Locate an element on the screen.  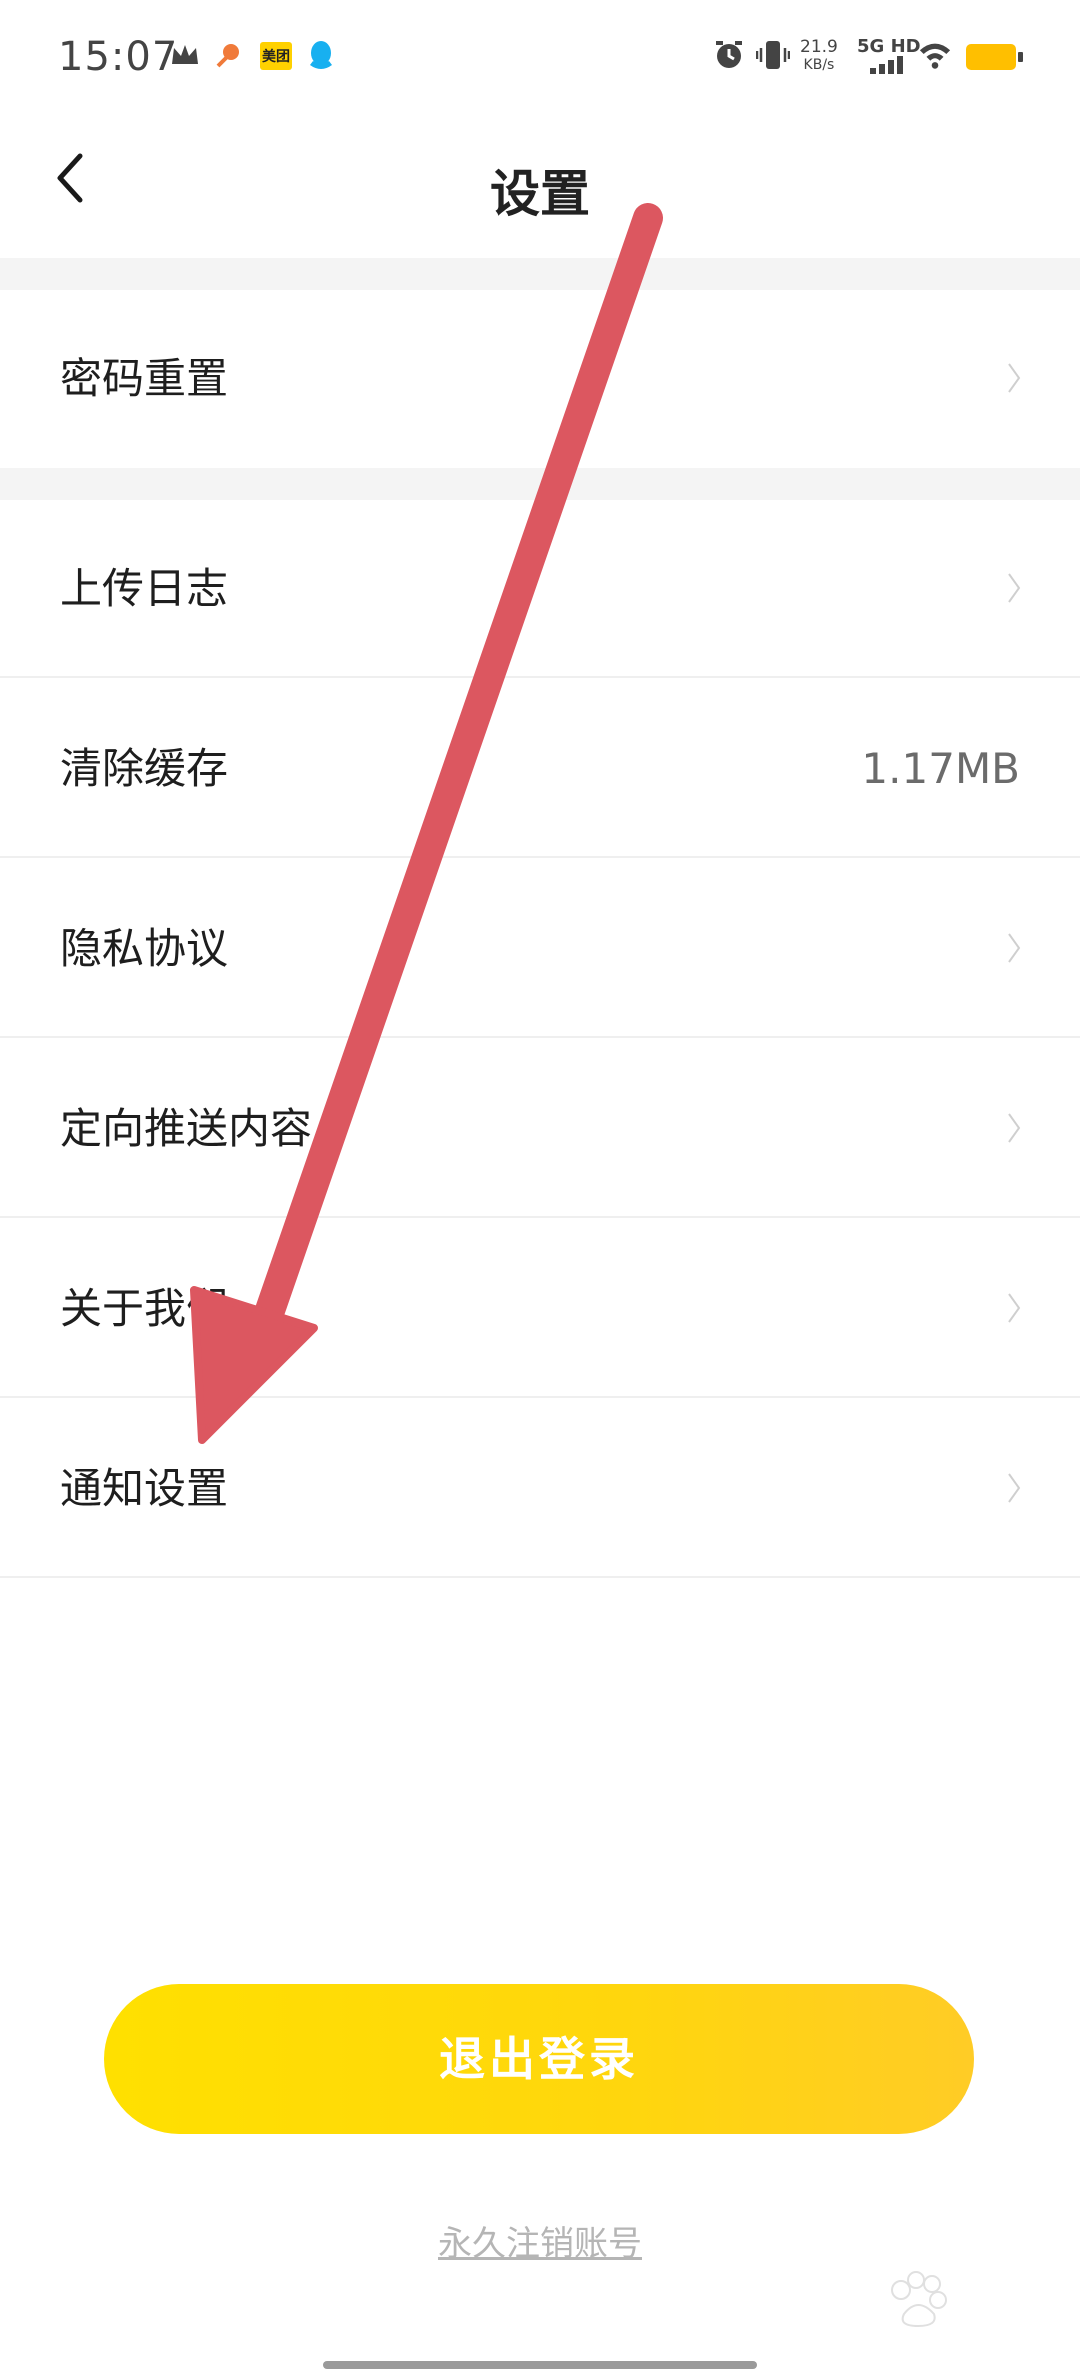
settings-item-label: 密码重置 is located at coordinates (144, 378).